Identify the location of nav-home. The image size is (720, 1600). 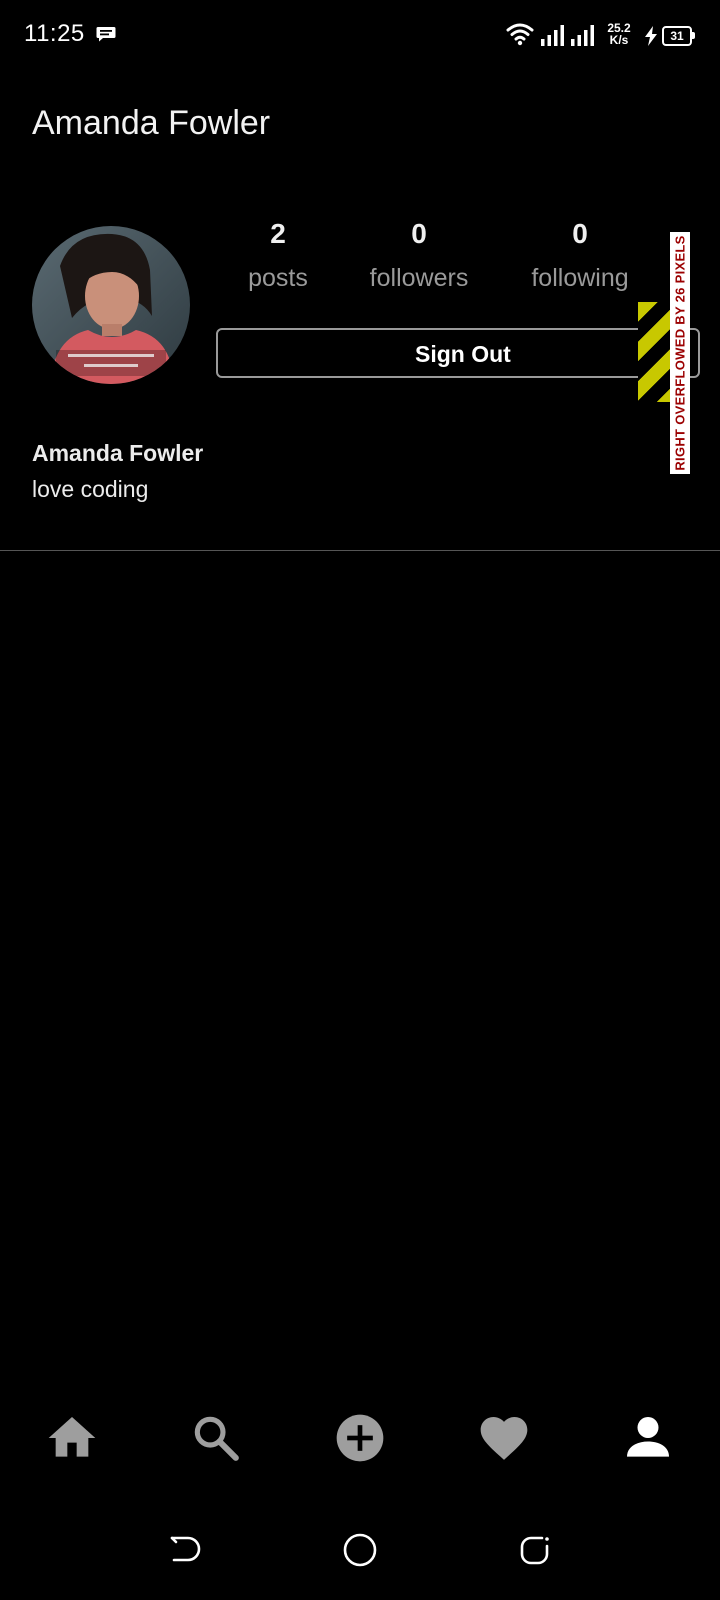
(72, 1438).